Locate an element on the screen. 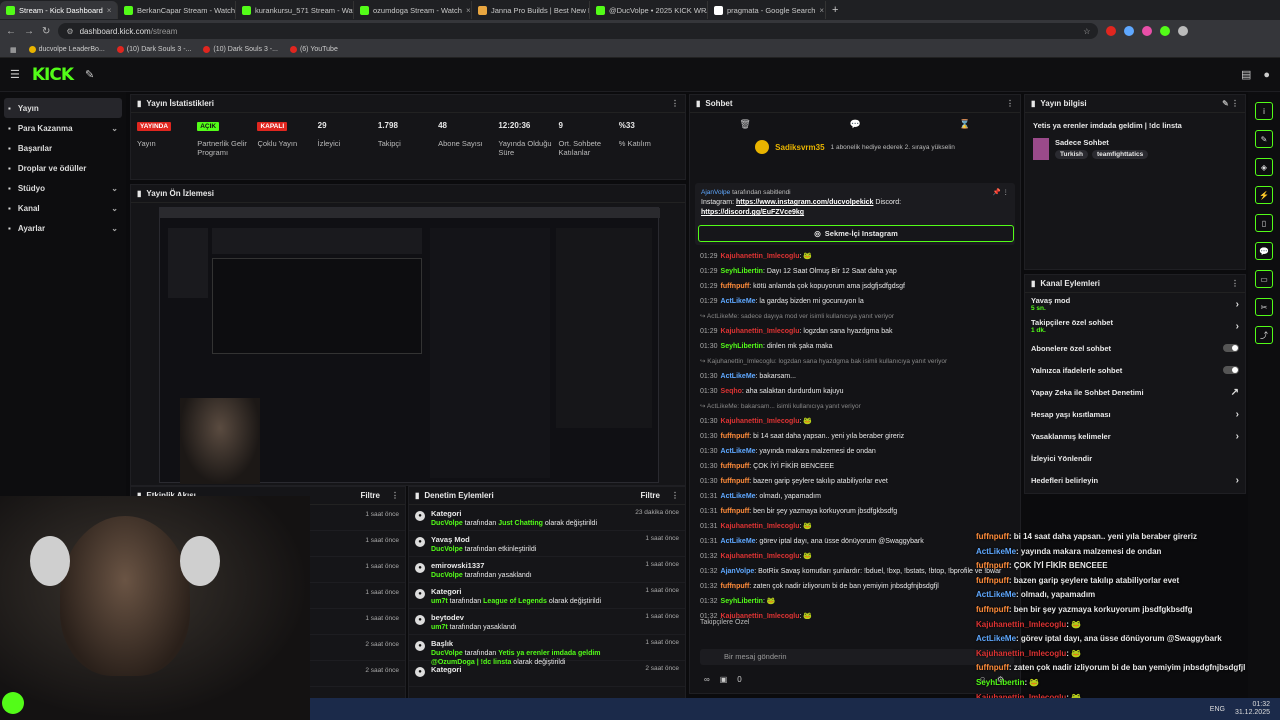 The image size is (1280, 720). hourglass-icon: ⌛ is located at coordinates (964, 124).